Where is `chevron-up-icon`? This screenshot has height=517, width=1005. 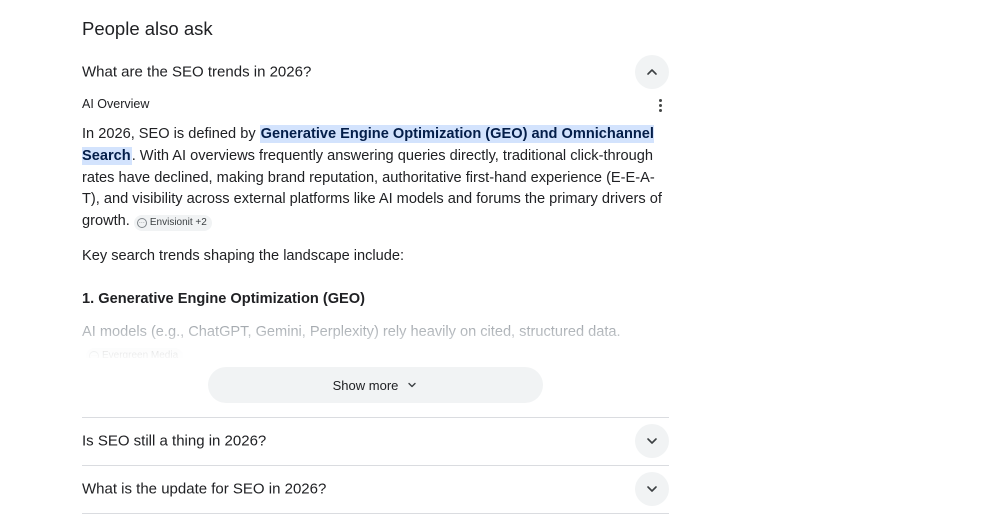 chevron-up-icon is located at coordinates (652, 72).